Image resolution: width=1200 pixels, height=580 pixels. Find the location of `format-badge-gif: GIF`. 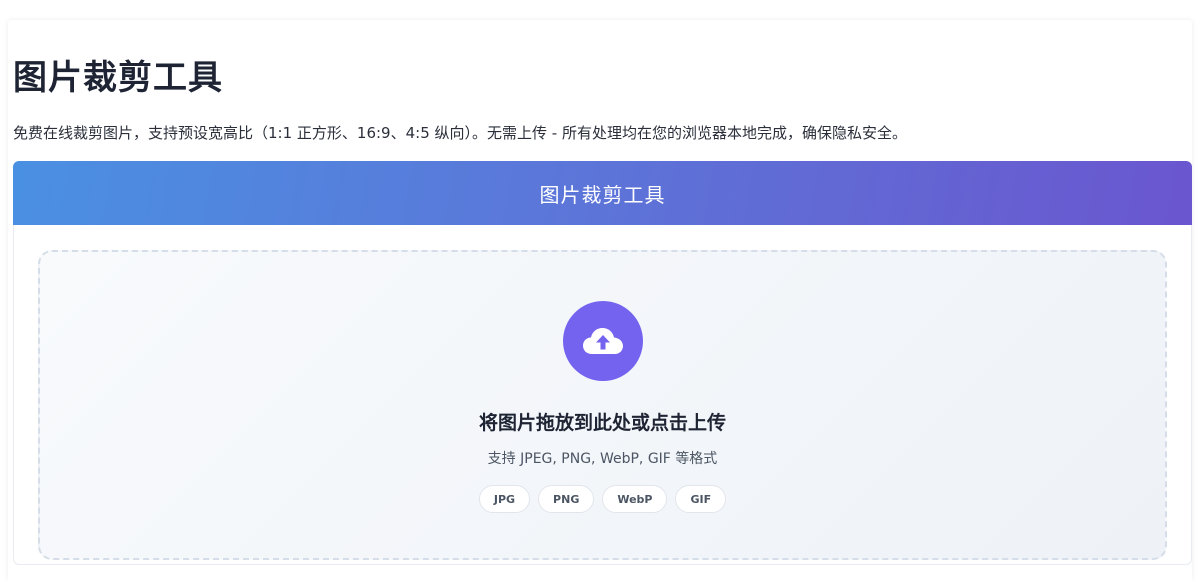

format-badge-gif: GIF is located at coordinates (701, 499).